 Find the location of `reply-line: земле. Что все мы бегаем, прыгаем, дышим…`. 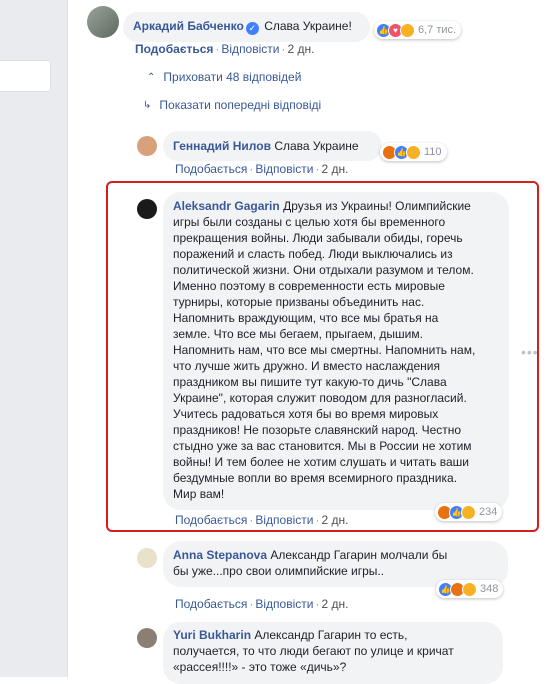

reply-line: земле. Что все мы бегаем, прыгаем, дышим… is located at coordinates (298, 334).